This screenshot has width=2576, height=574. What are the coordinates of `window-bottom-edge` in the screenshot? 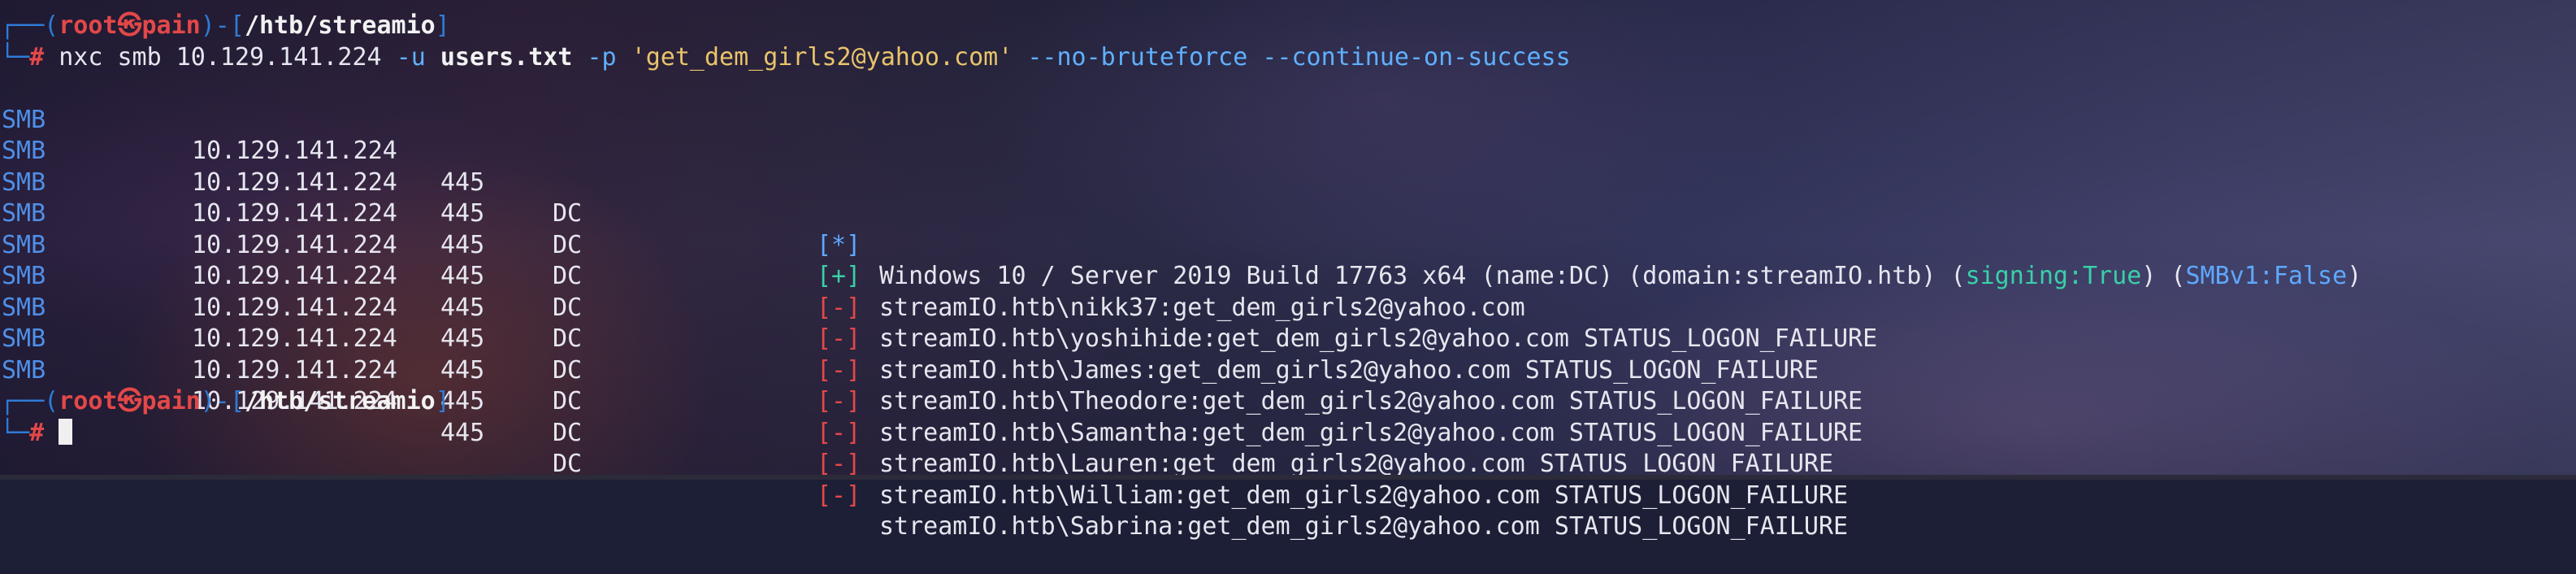 It's located at (1288, 478).